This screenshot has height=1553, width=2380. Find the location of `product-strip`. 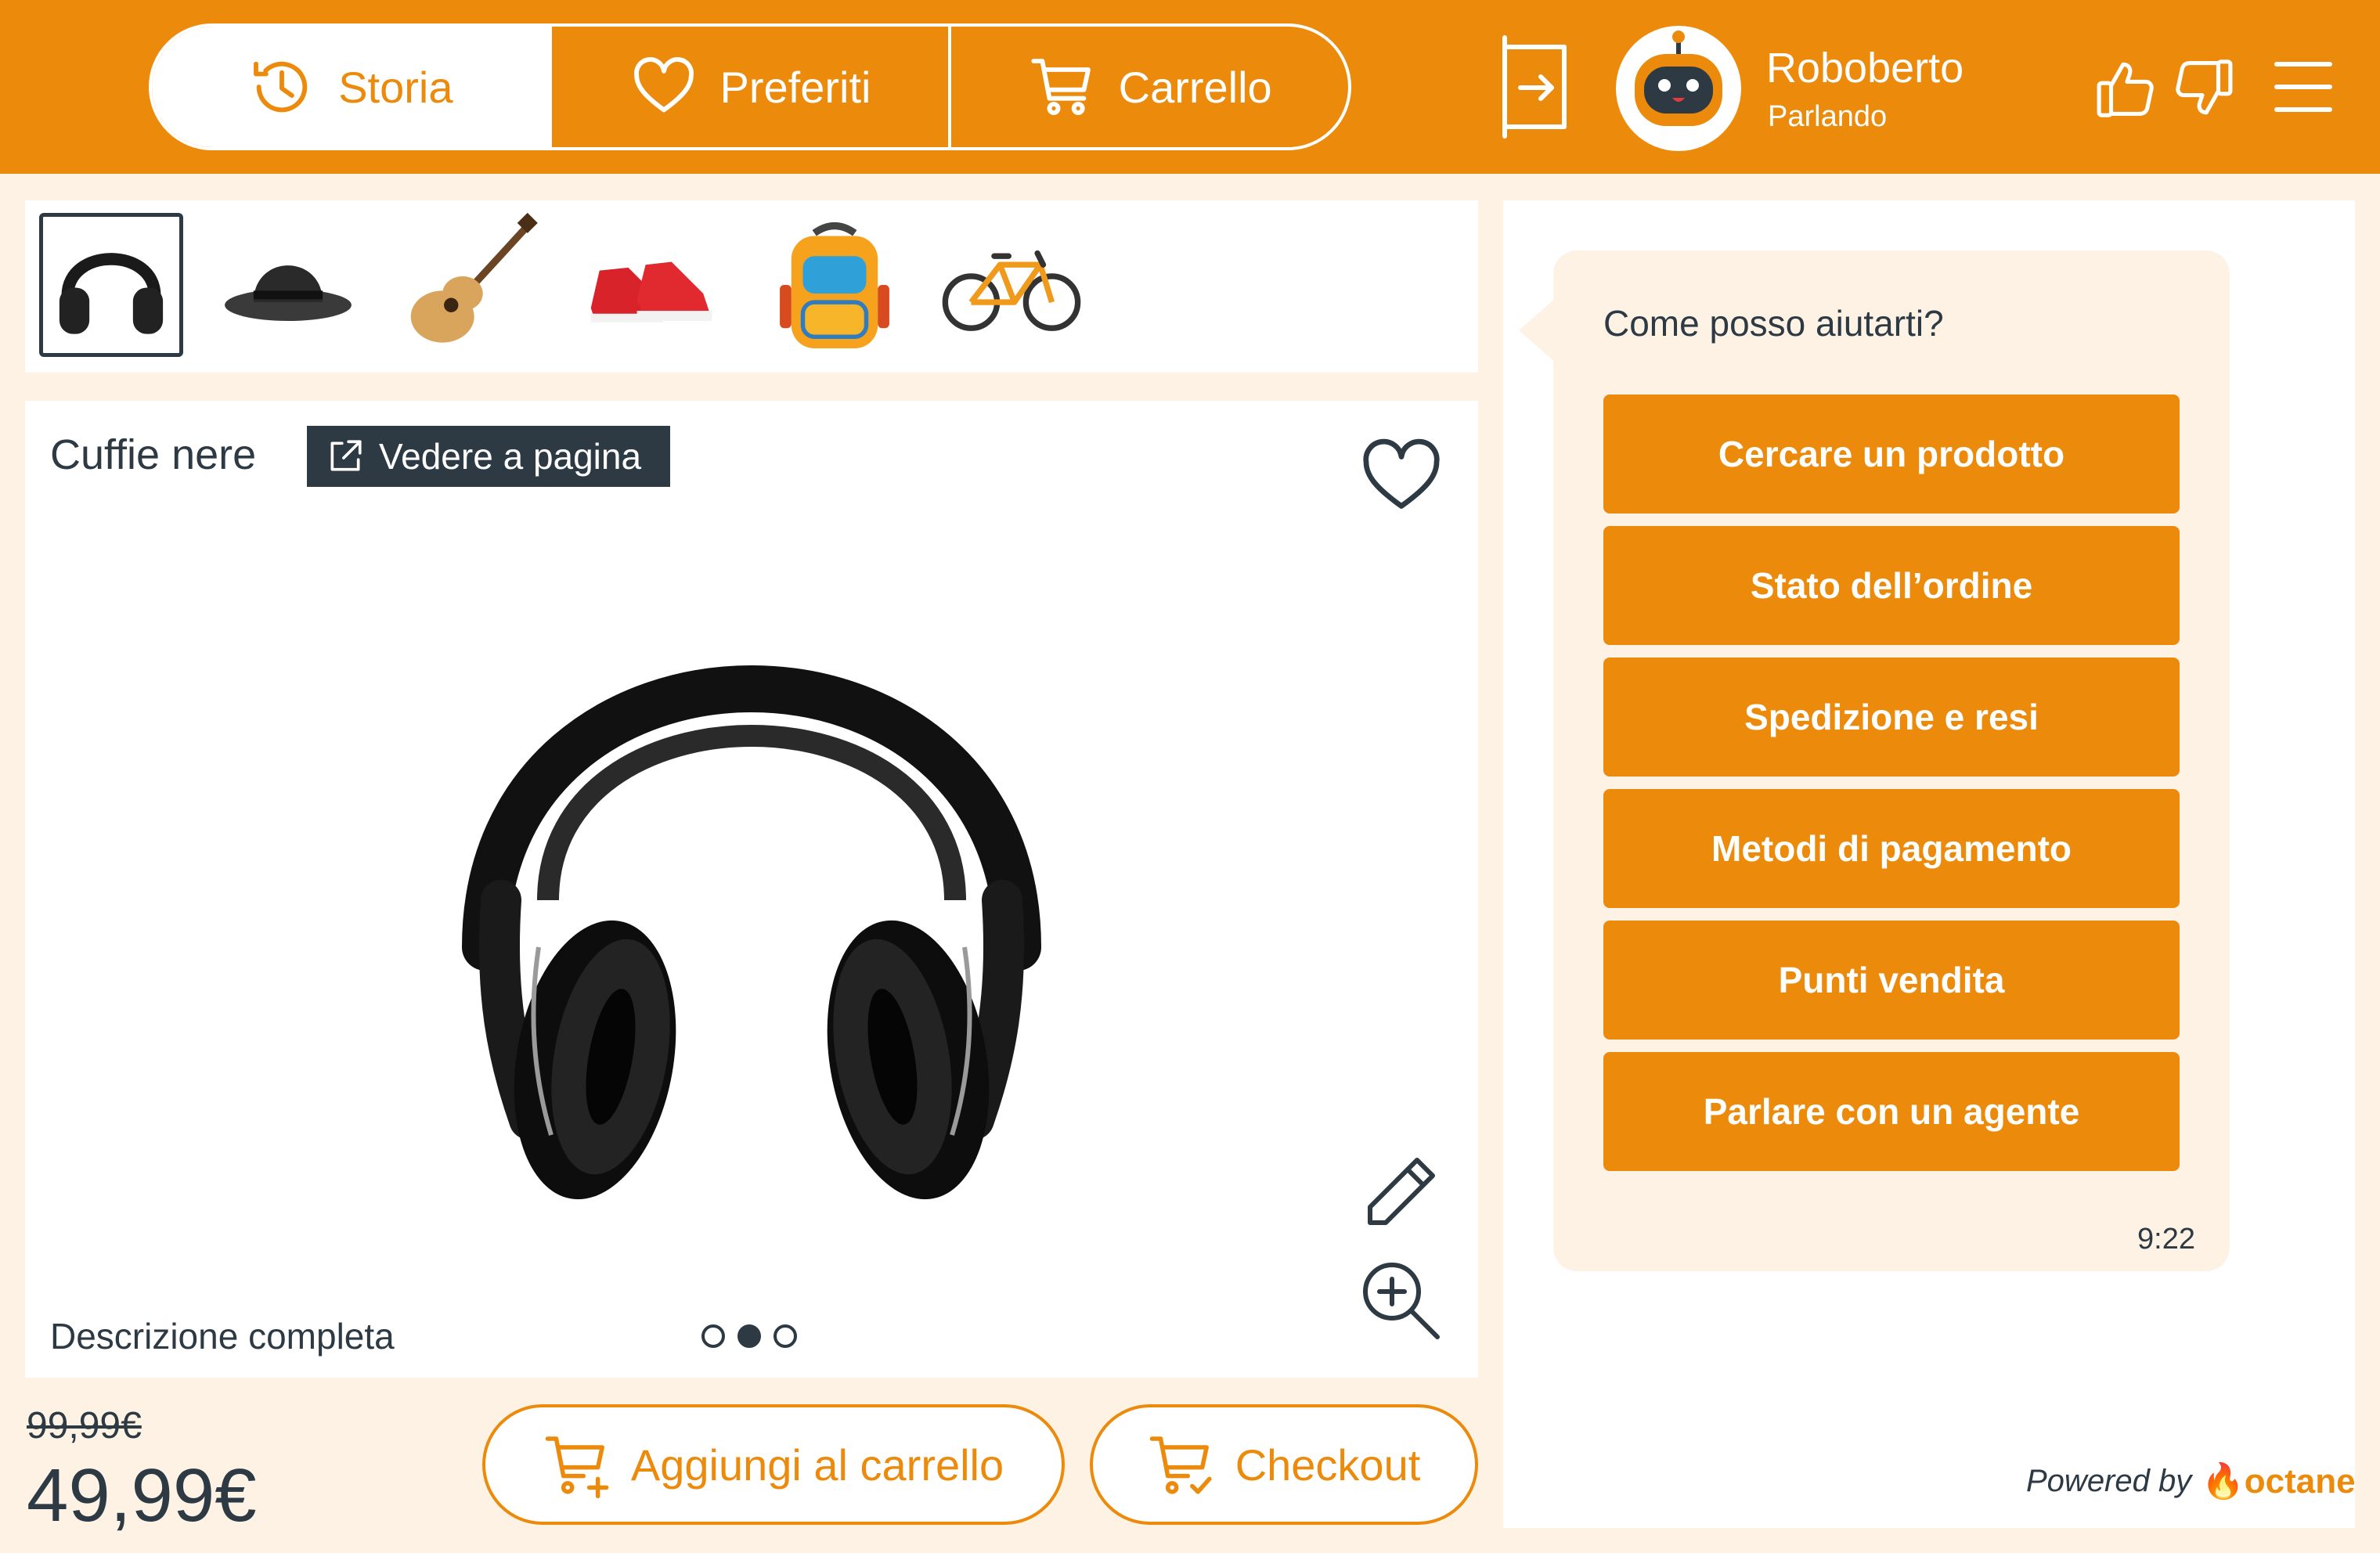

product-strip is located at coordinates (751, 286).